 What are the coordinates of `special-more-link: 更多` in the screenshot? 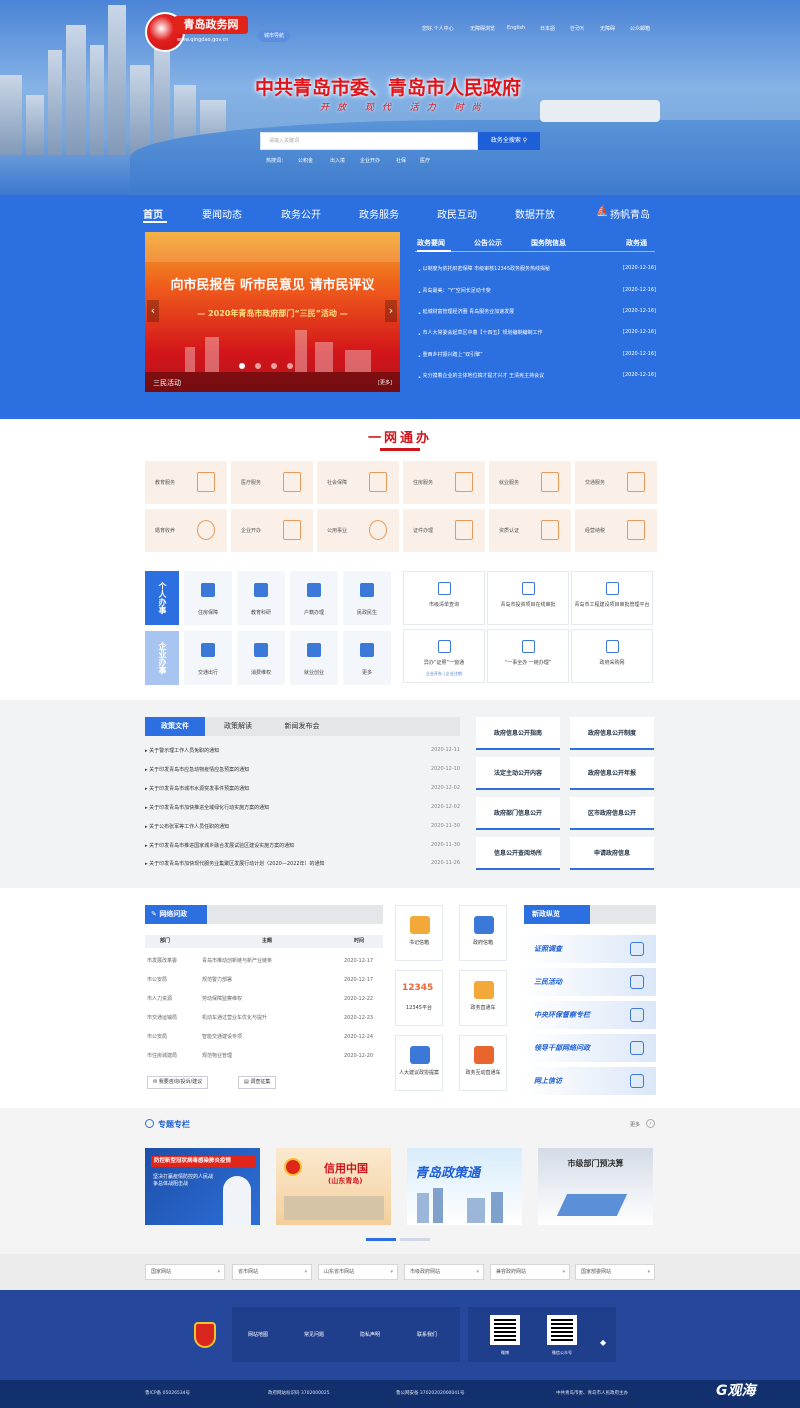 It's located at (635, 1124).